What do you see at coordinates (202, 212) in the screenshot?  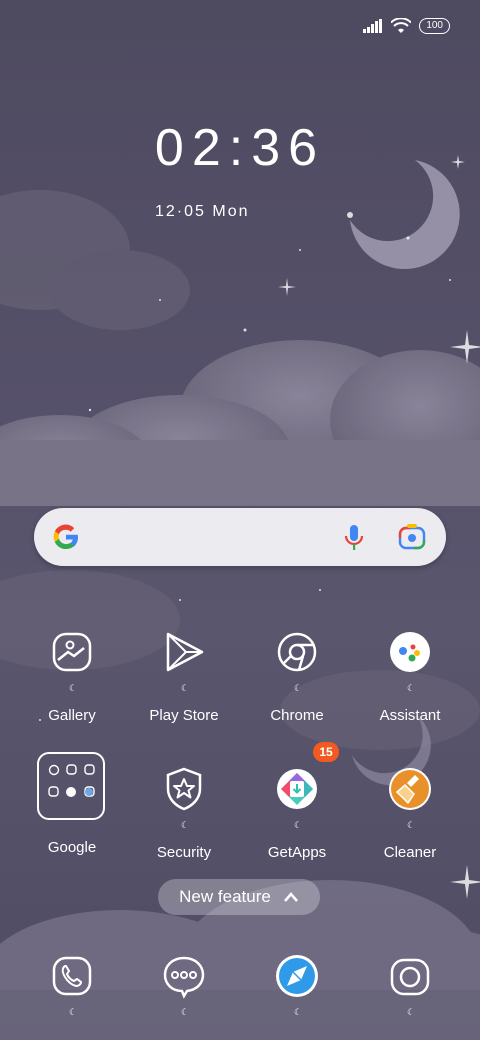 I see `clock-date: 12·05 Mon` at bounding box center [202, 212].